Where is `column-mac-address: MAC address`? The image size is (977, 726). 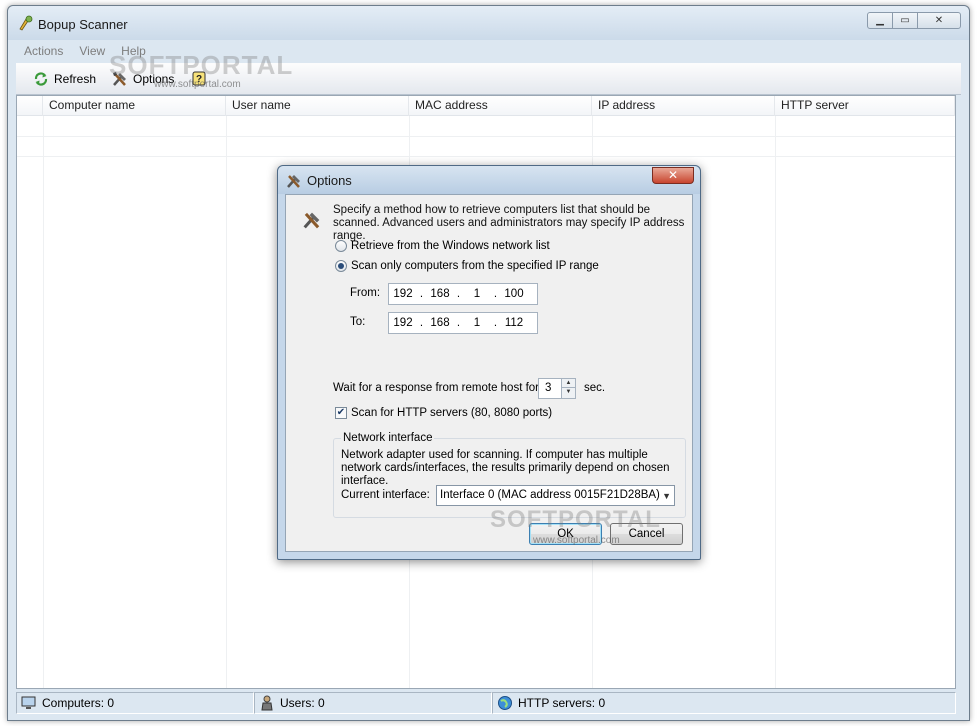
column-mac-address: MAC address is located at coordinates (500, 106).